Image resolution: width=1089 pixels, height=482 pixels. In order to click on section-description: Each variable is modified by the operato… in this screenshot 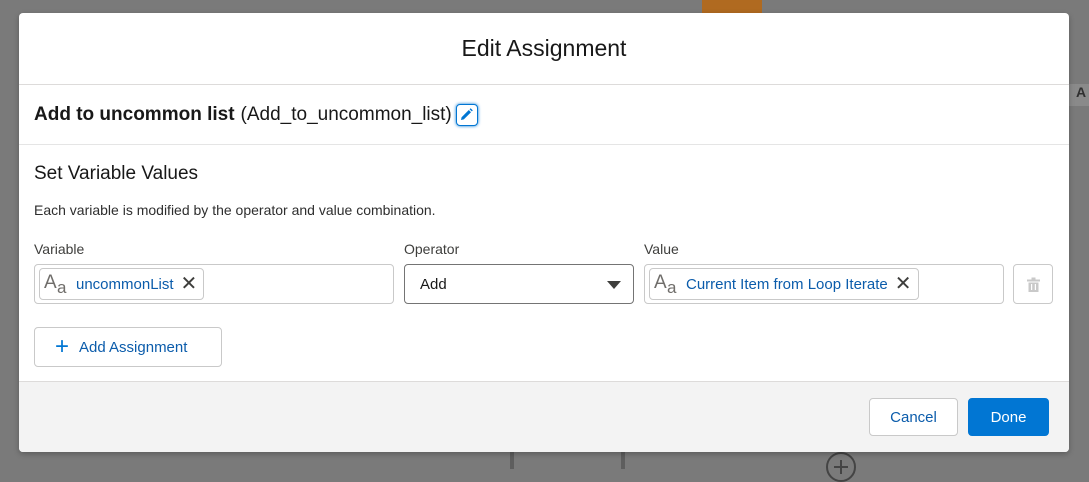, I will do `click(235, 210)`.